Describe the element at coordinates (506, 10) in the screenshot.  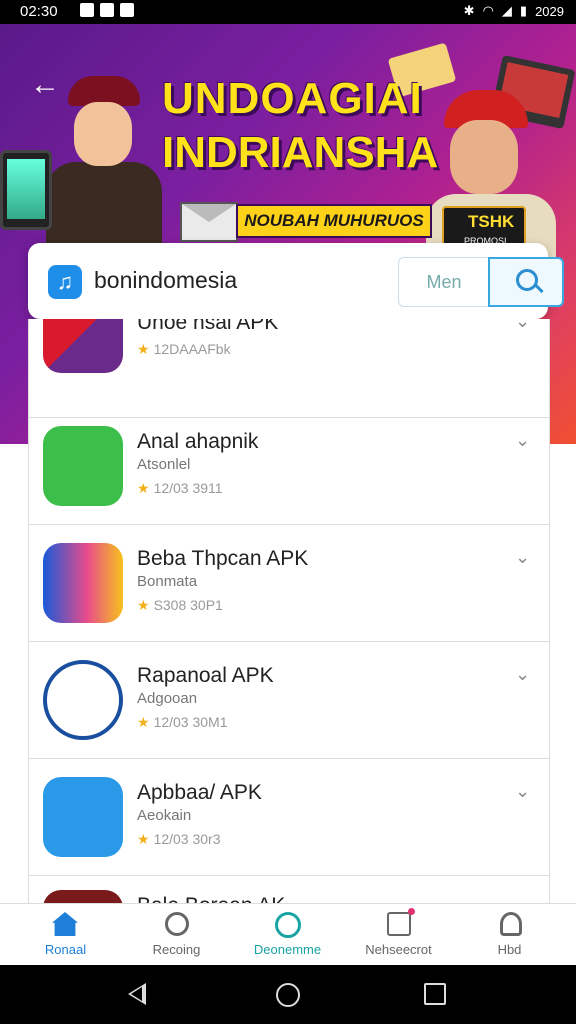
I see `signal-icon: ◢` at that location.